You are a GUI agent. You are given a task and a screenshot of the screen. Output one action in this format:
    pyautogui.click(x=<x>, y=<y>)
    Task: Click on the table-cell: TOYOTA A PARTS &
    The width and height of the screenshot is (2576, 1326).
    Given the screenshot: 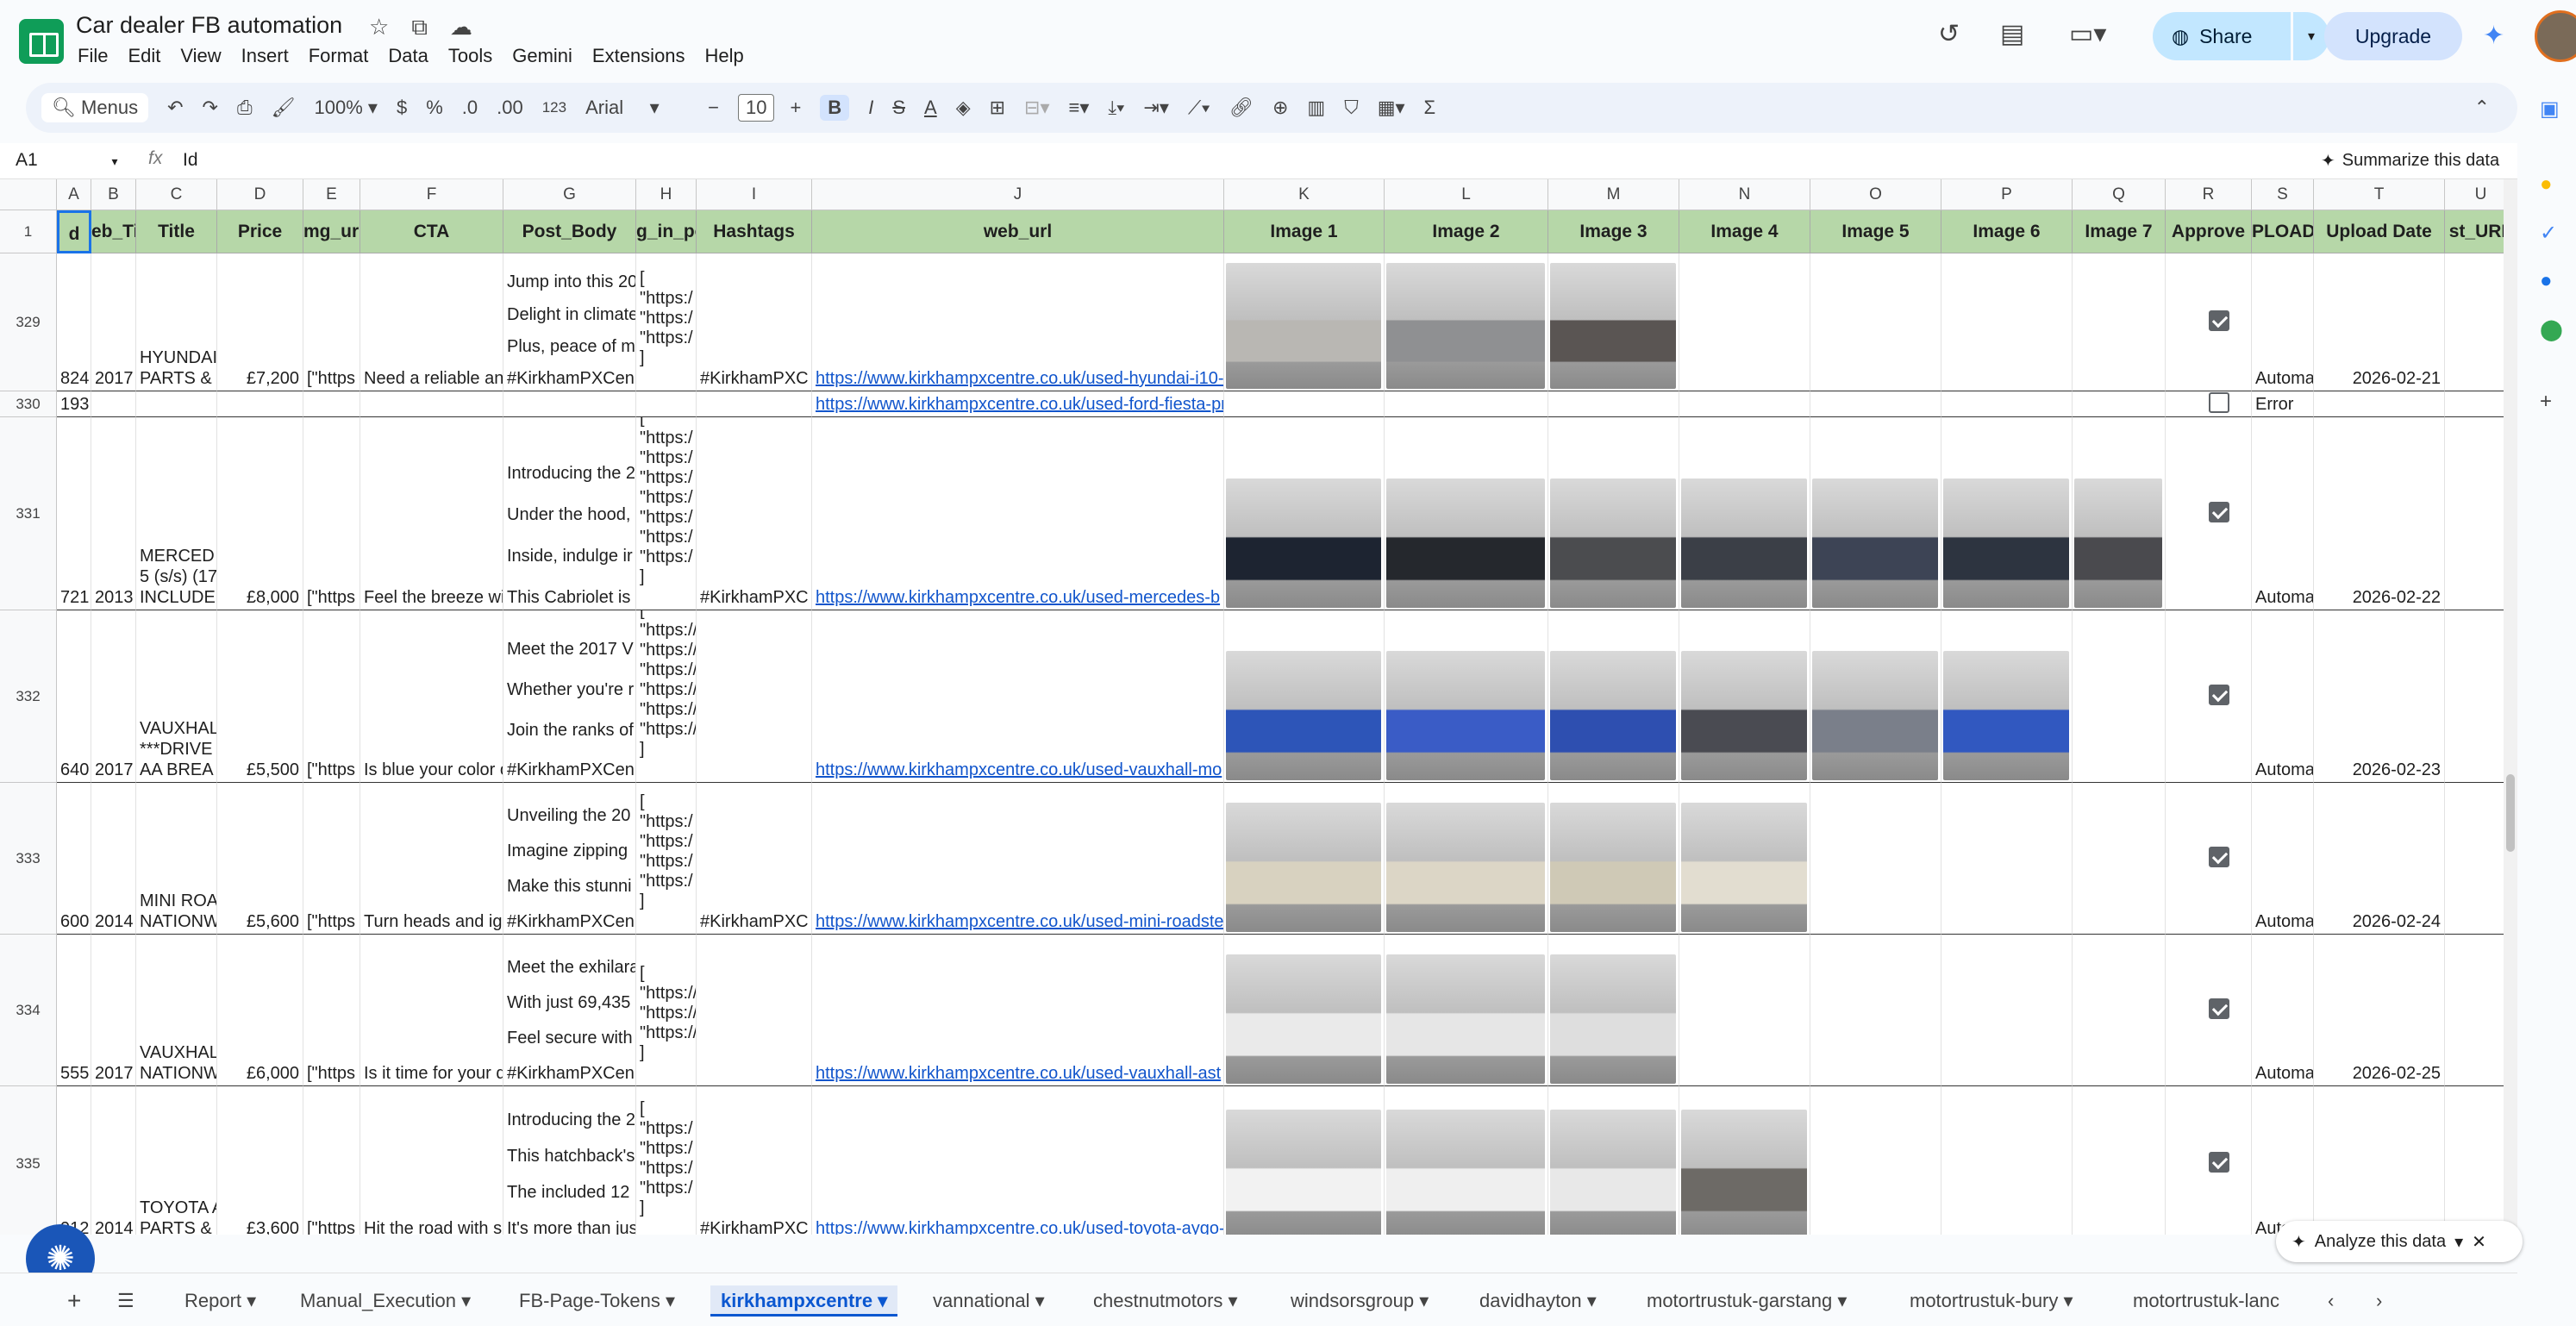 What is the action you would take?
    pyautogui.click(x=176, y=1160)
    